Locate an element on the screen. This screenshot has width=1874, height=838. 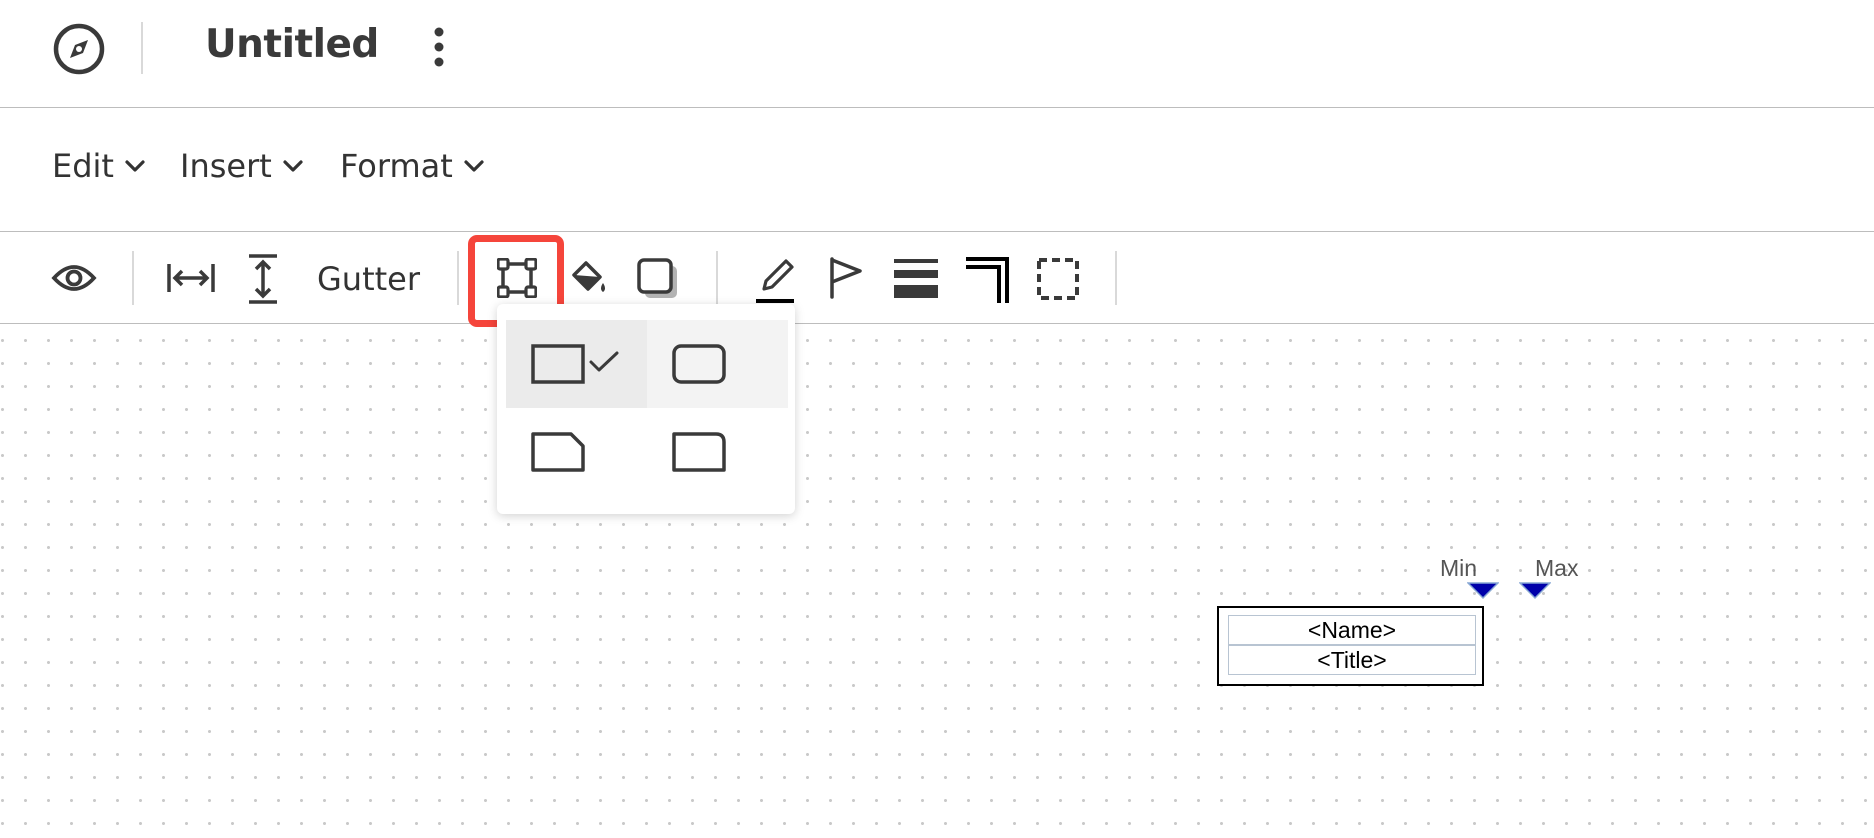
title-bar: Untitled is located at coordinates (937, 54).